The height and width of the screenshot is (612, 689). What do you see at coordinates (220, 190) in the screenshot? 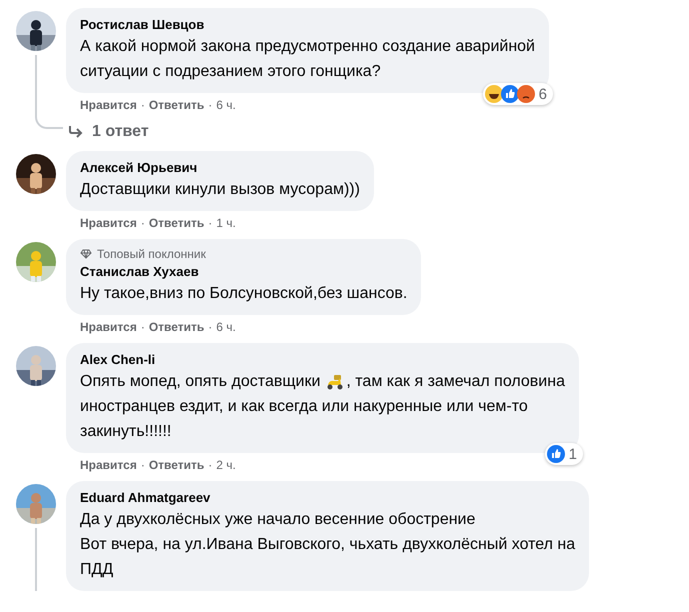
I see `comment-text: Доставщики кинули вызов мусорам)))` at bounding box center [220, 190].